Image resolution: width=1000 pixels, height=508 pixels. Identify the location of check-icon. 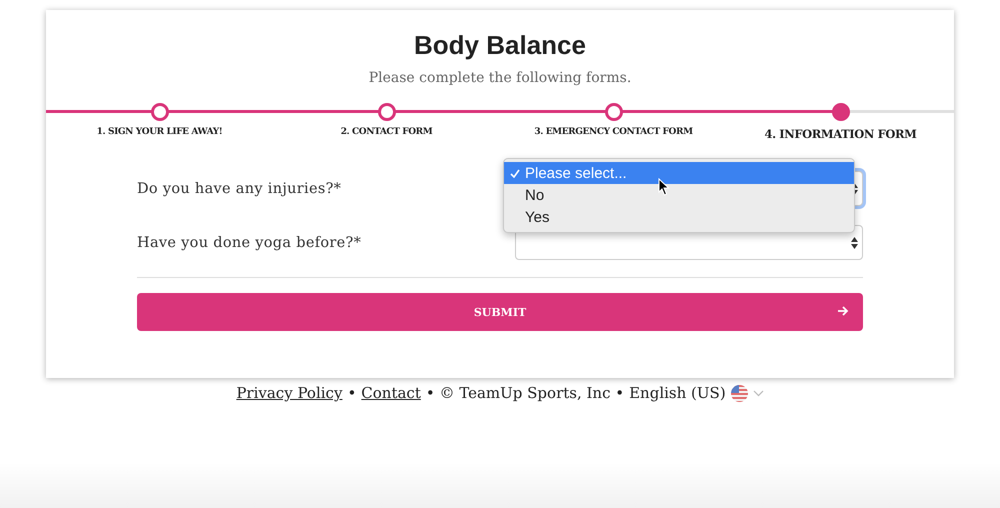
(515, 173).